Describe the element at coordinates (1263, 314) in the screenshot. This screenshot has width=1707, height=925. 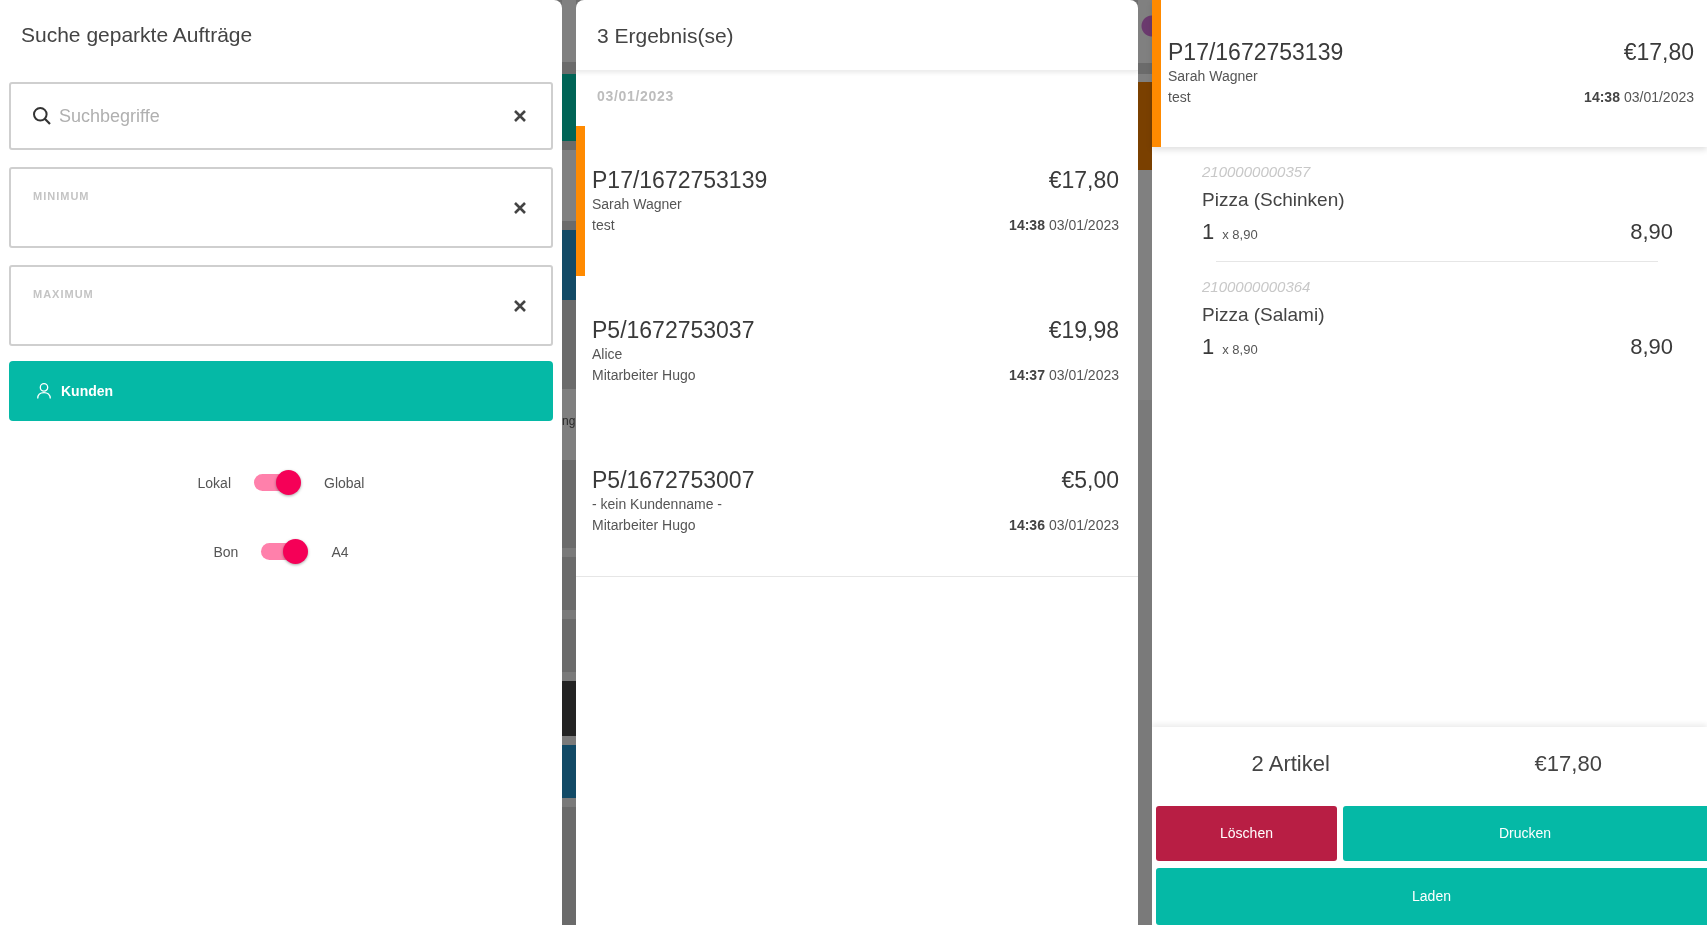
I see `item-name: Pizza (Salami)` at that location.